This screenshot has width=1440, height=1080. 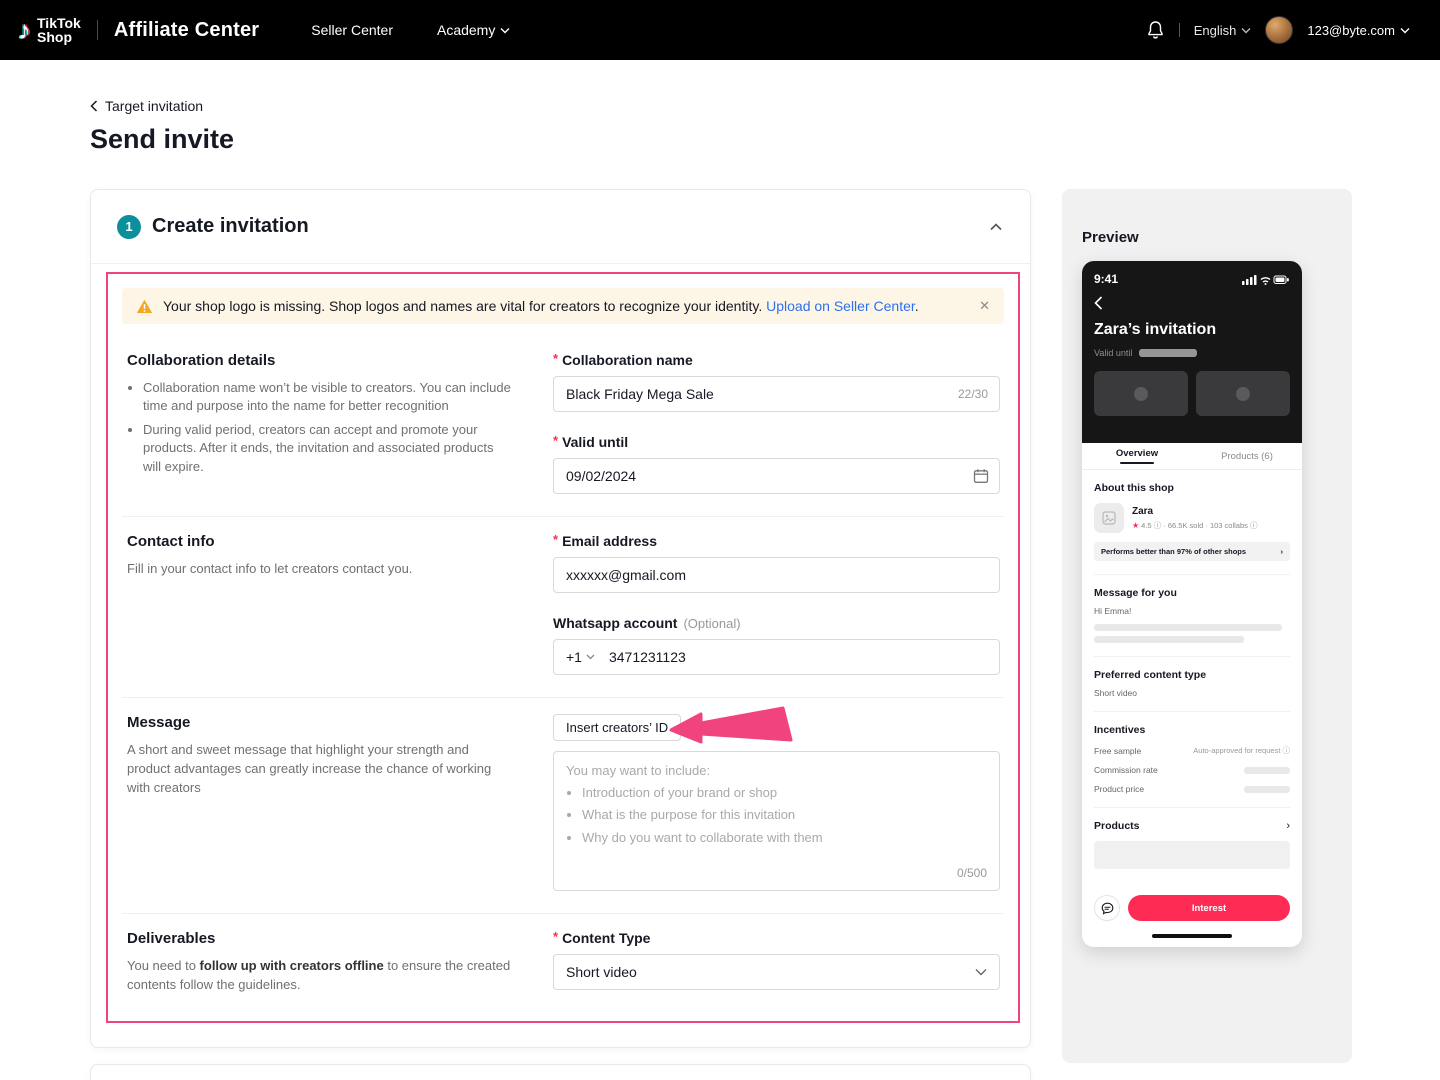 I want to click on field-label: * Collaboration name, so click(x=623, y=359).